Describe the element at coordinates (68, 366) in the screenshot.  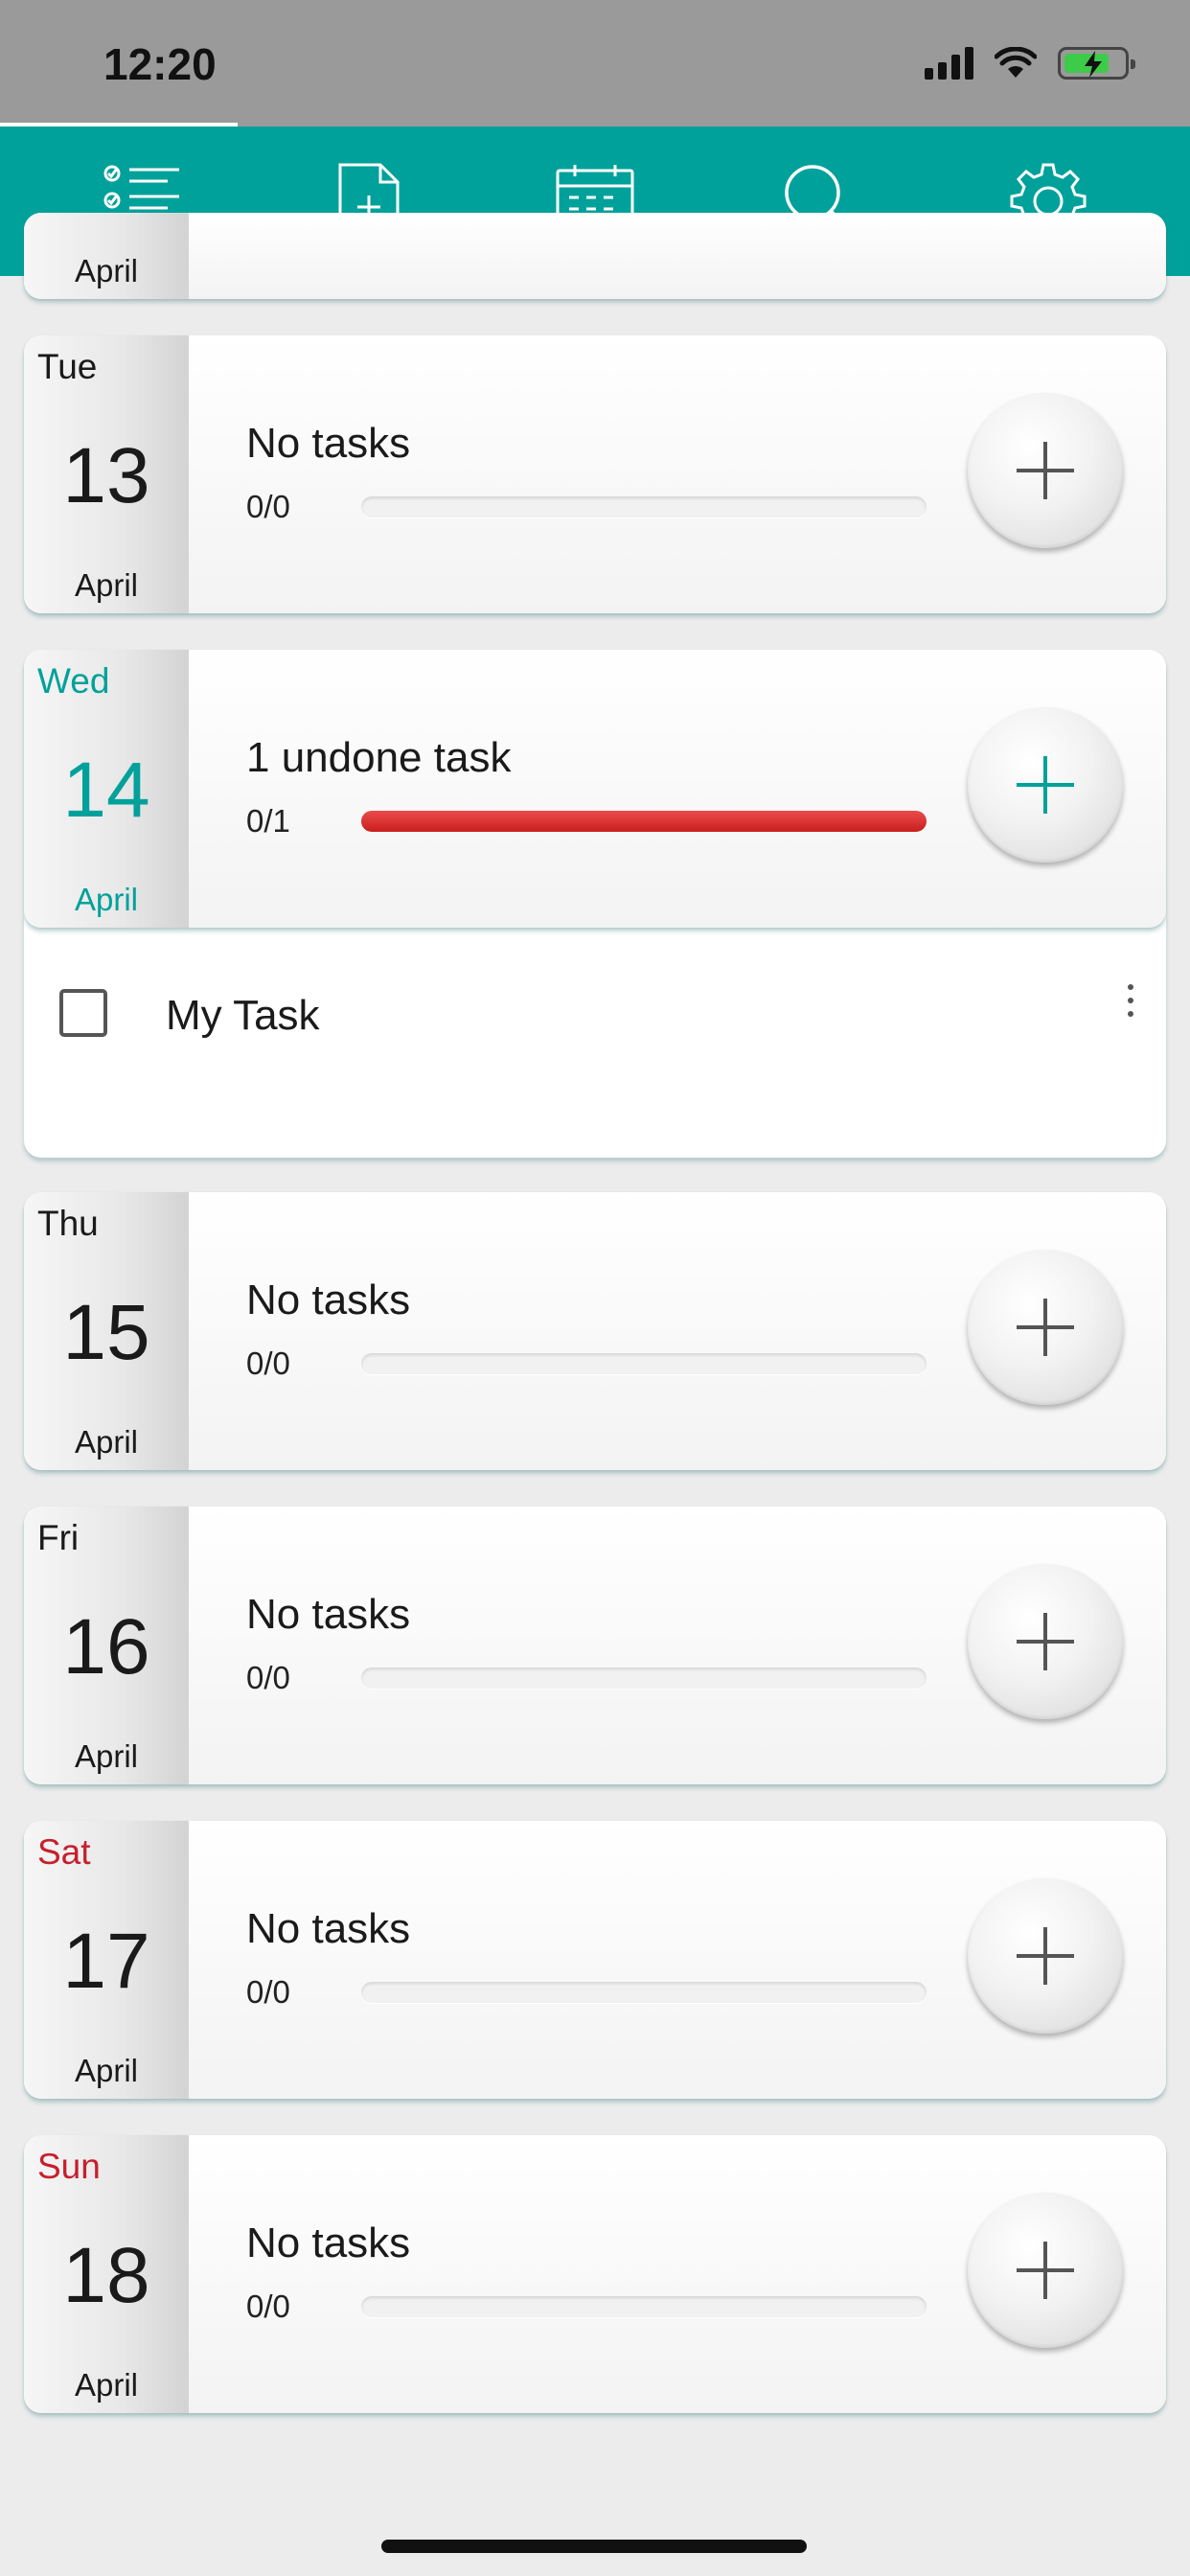
I see `day-weekday: Tue` at that location.